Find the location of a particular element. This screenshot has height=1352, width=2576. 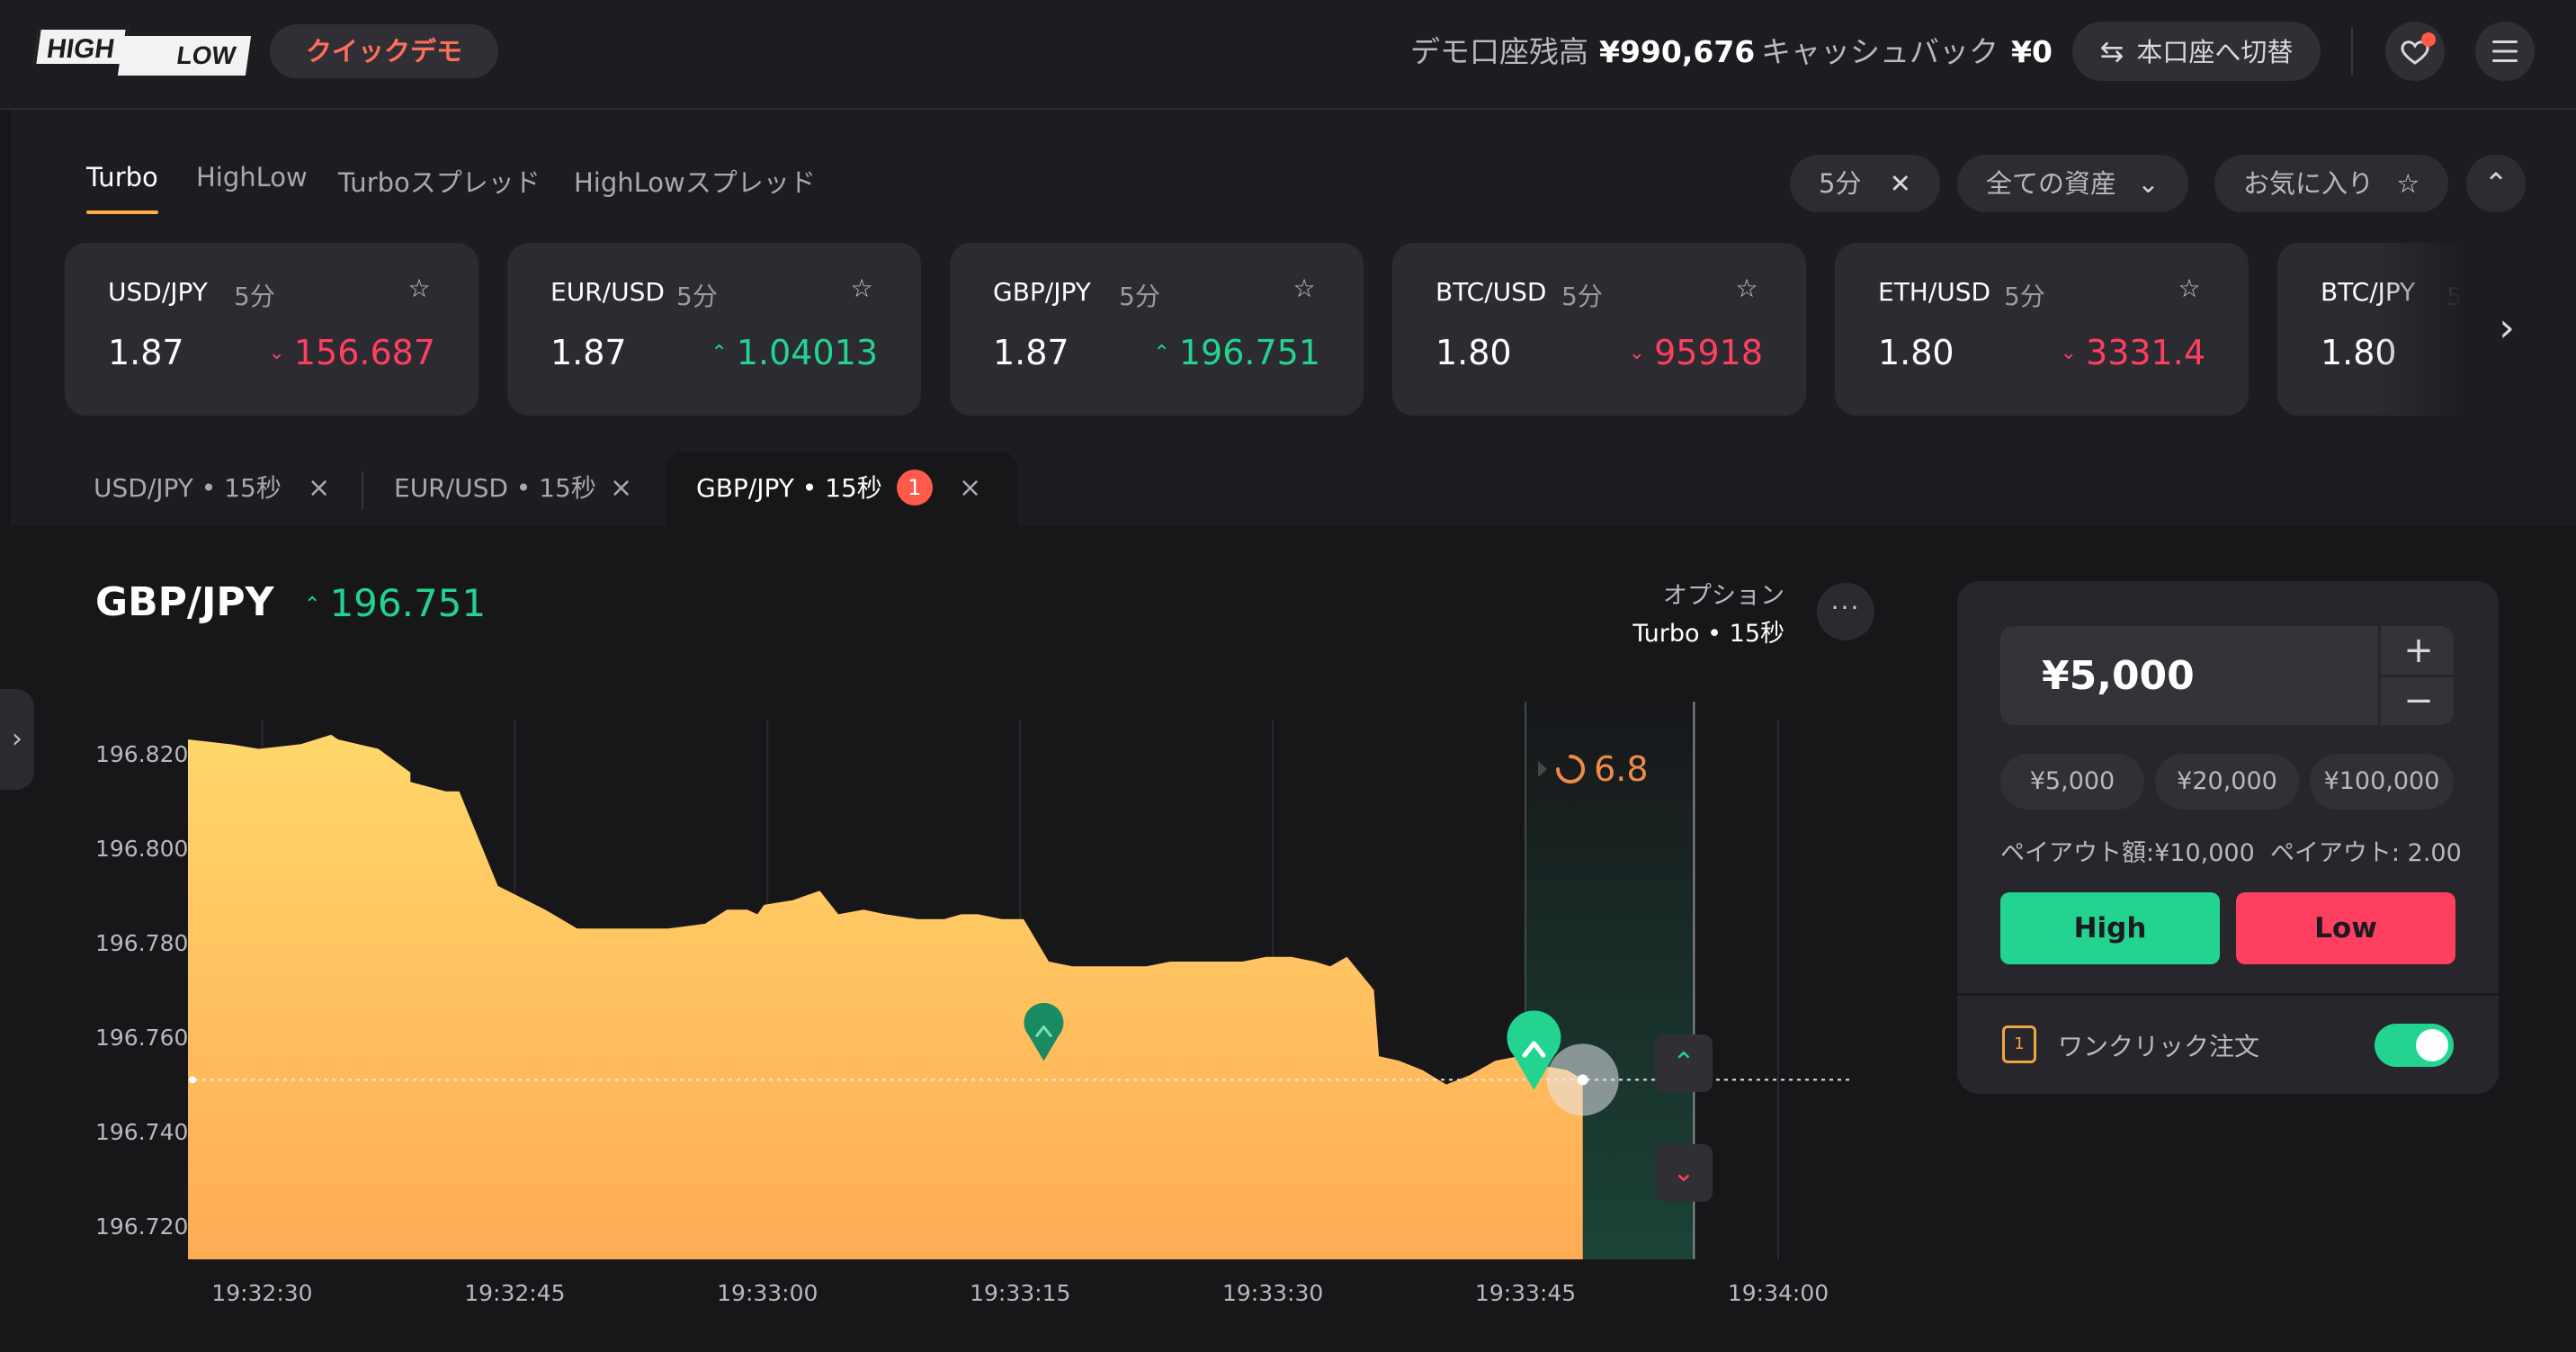

x-tick-label: 19:33:45 is located at coordinates (1525, 1293).